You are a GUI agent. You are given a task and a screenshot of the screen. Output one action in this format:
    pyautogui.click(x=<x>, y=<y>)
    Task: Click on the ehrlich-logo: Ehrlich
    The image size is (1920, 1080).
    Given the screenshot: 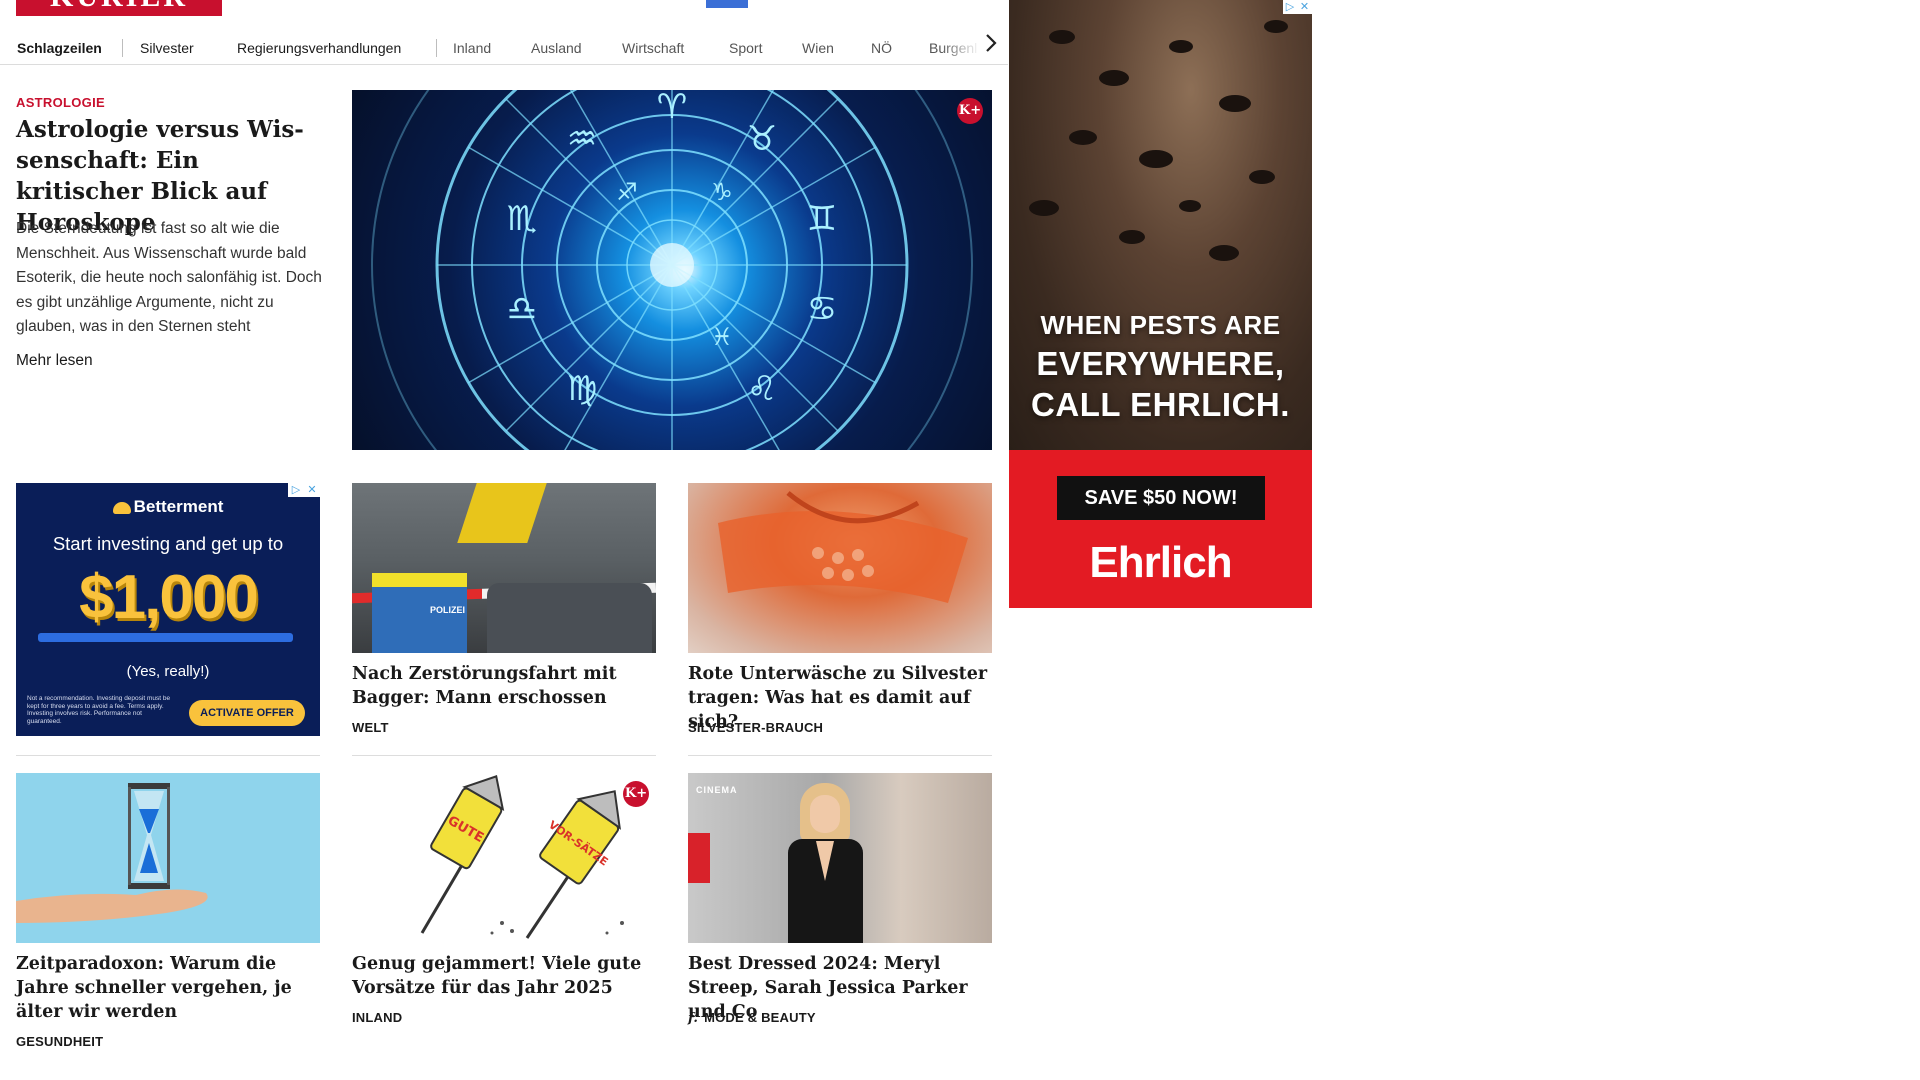 What is the action you would take?
    pyautogui.click(x=1160, y=562)
    